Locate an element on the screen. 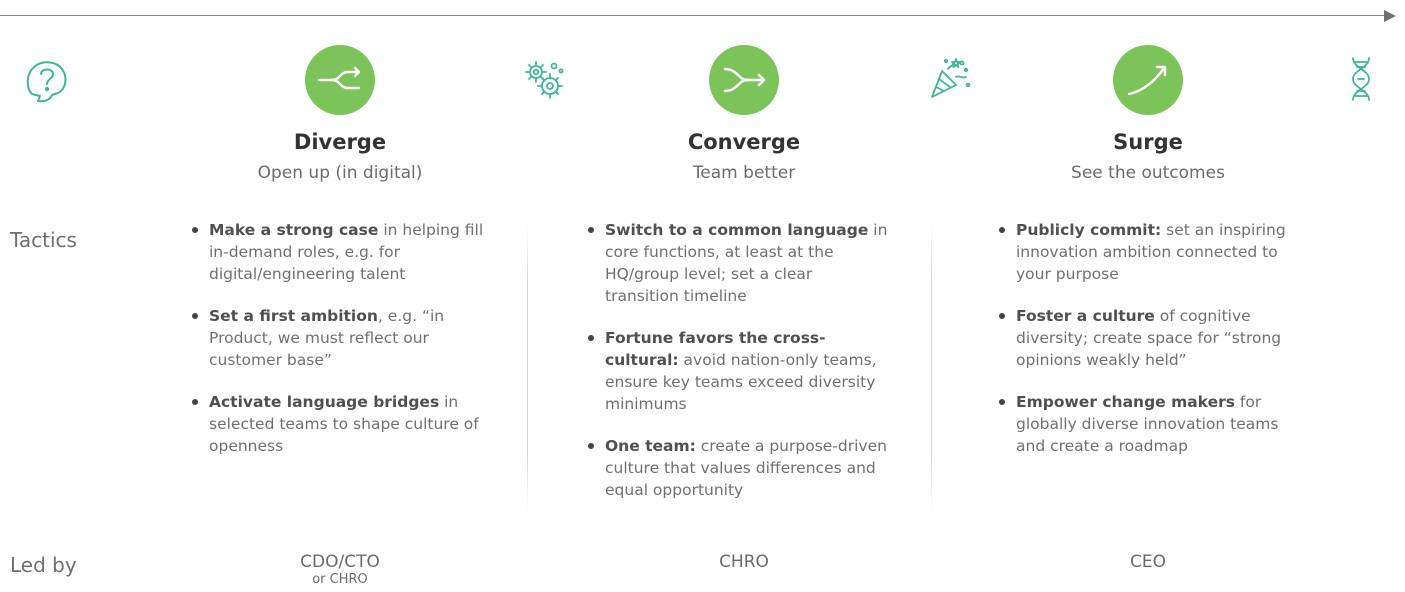 Image resolution: width=1405 pixels, height=592 pixels. row-label-led-by: Led by is located at coordinates (43, 565).